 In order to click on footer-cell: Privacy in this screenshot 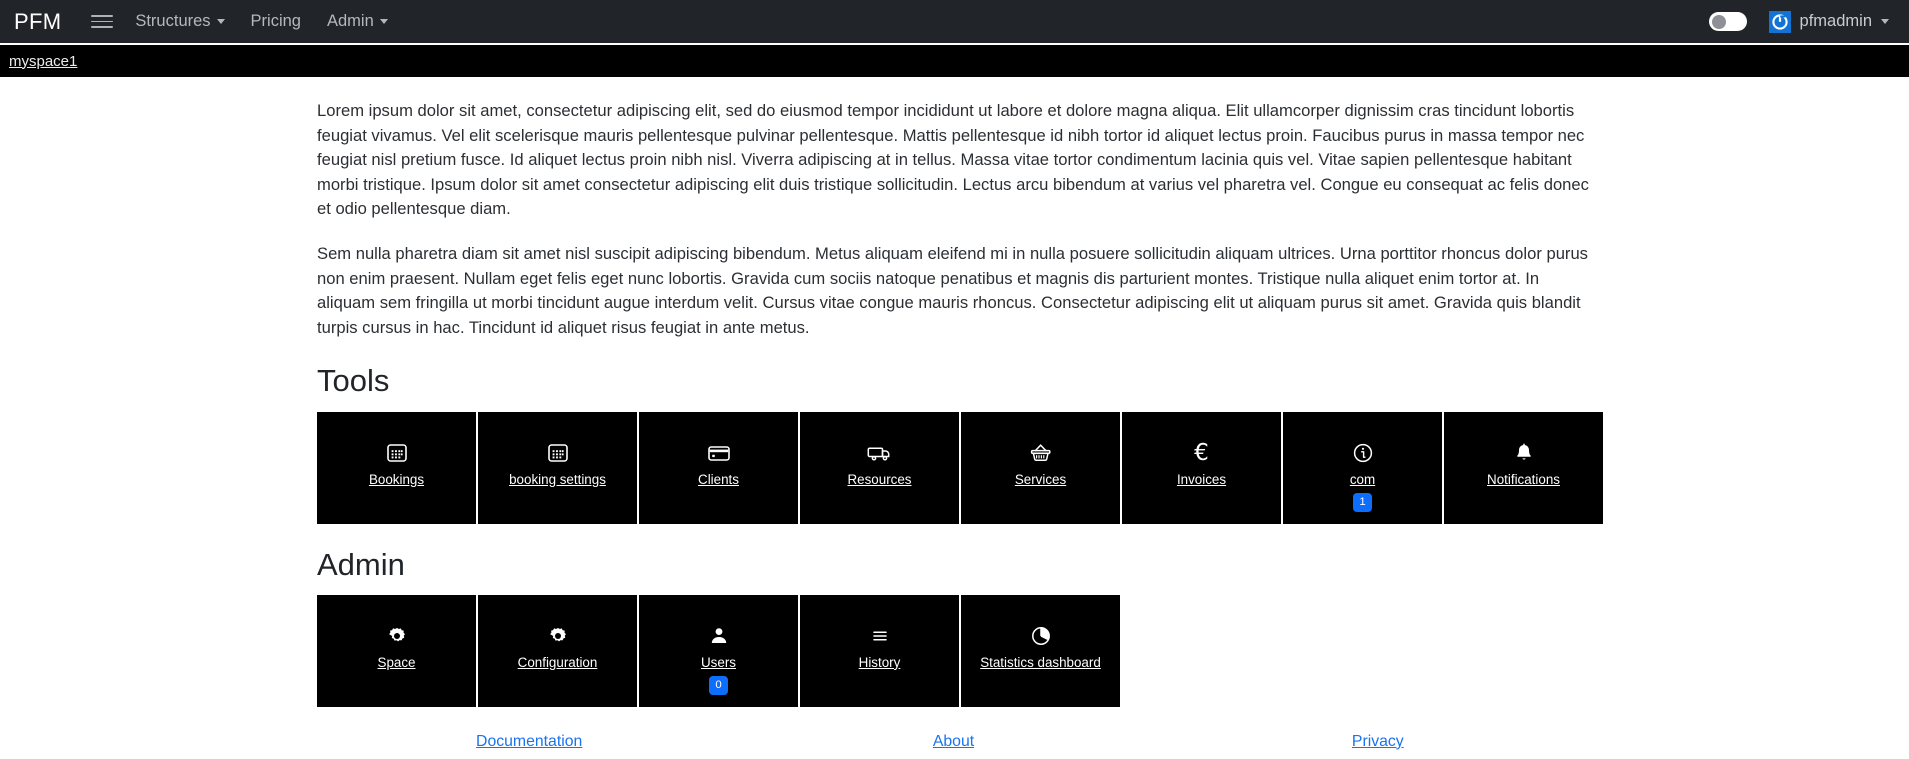, I will do `click(1378, 742)`.